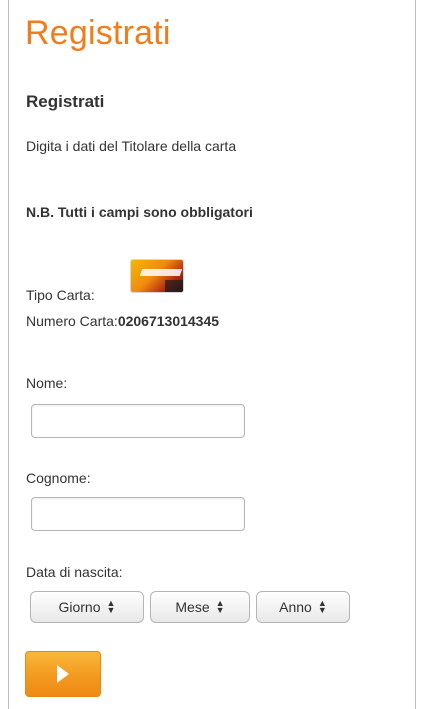  What do you see at coordinates (98, 33) in the screenshot?
I see `page-title: Registrati` at bounding box center [98, 33].